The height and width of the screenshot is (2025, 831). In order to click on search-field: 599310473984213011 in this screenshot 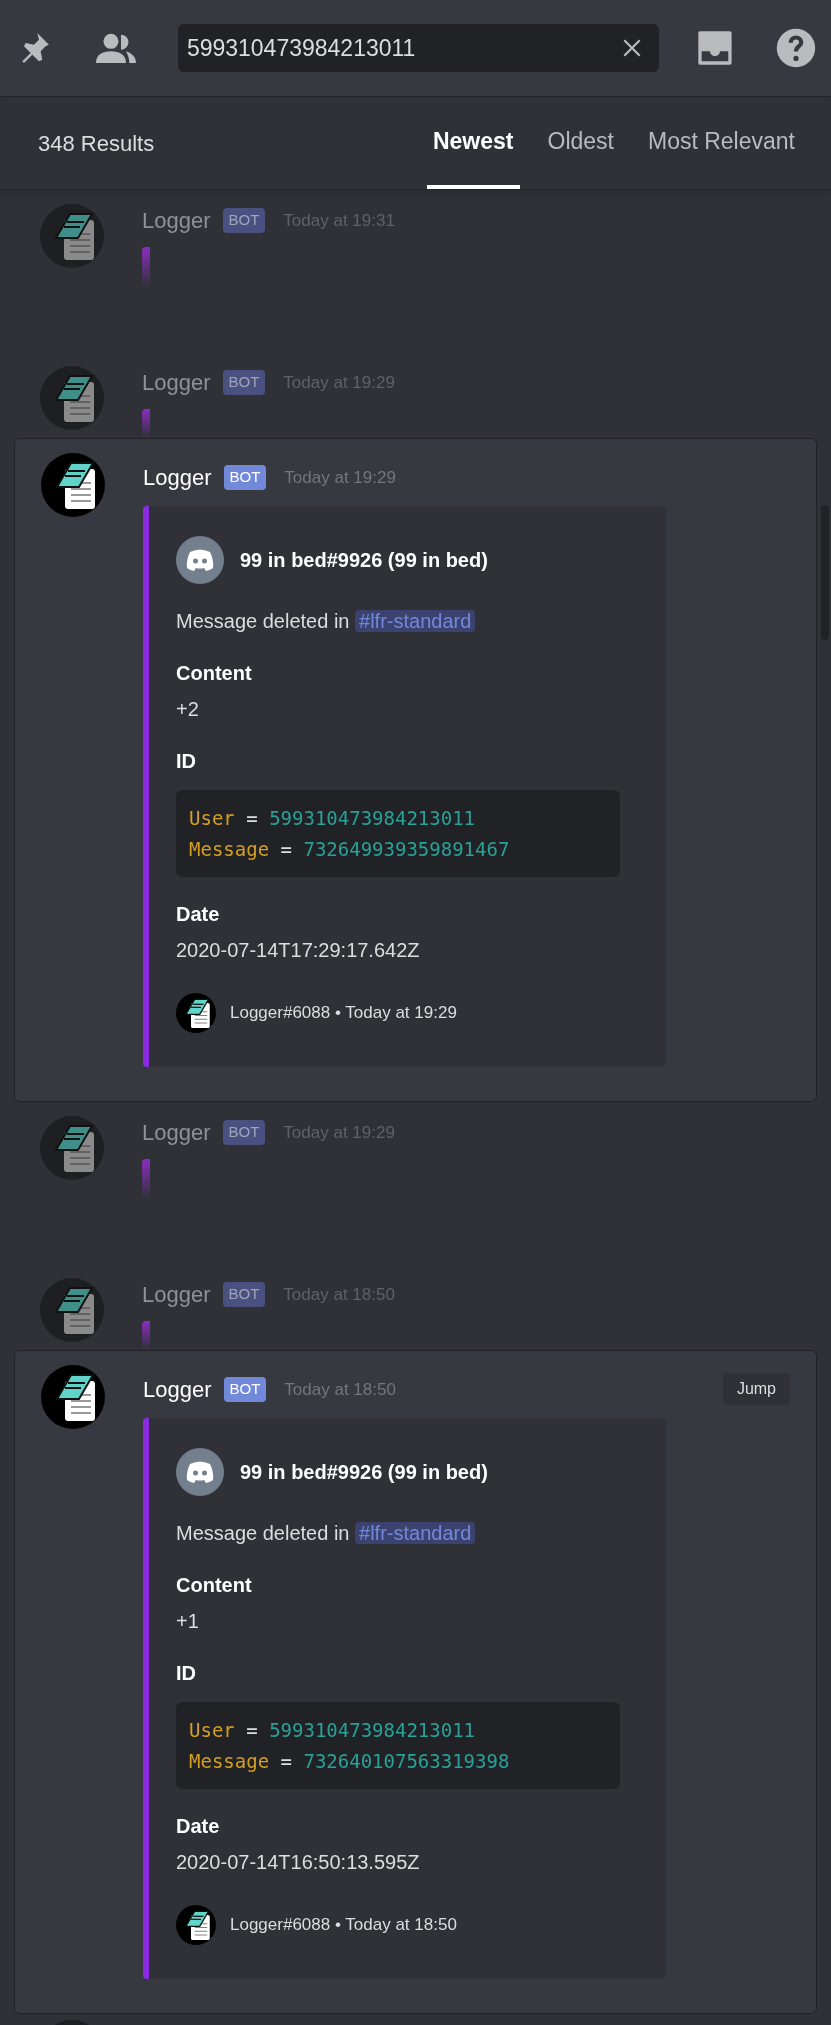, I will do `click(418, 48)`.